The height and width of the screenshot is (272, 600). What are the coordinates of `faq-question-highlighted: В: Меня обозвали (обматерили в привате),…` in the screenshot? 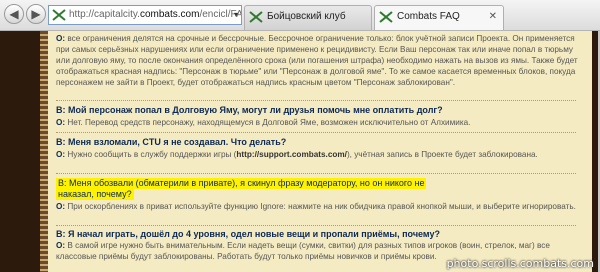 It's located at (241, 183).